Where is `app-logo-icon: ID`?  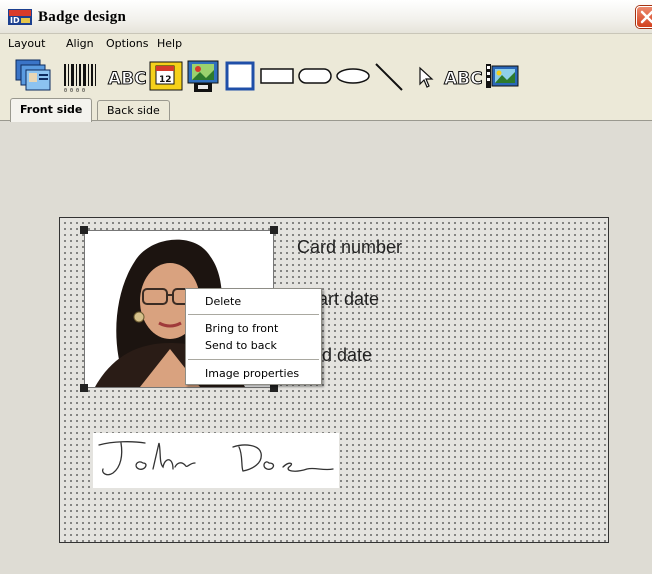 app-logo-icon: ID is located at coordinates (20, 17).